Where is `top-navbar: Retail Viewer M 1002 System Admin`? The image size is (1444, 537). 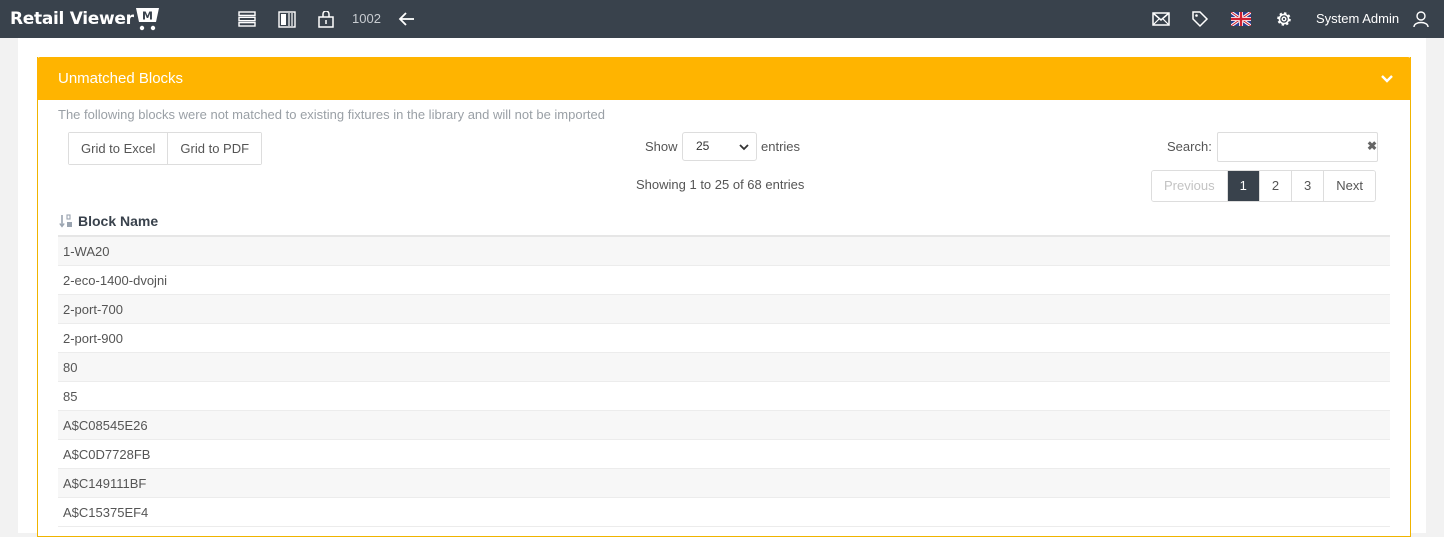 top-navbar: Retail Viewer M 1002 System Admin is located at coordinates (722, 19).